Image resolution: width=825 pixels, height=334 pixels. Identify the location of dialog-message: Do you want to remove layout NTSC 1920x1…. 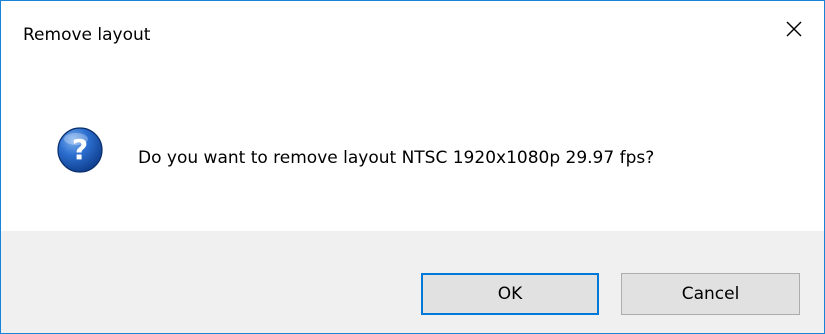
(396, 158).